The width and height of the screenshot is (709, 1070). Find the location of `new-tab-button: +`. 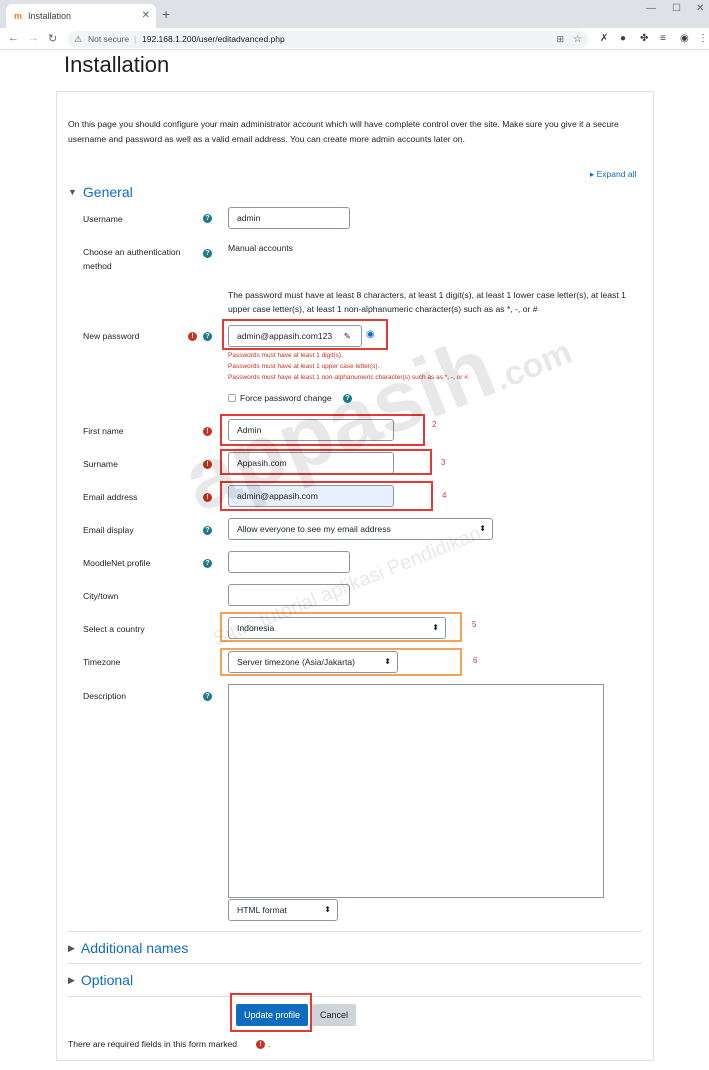

new-tab-button: + is located at coordinates (166, 14).